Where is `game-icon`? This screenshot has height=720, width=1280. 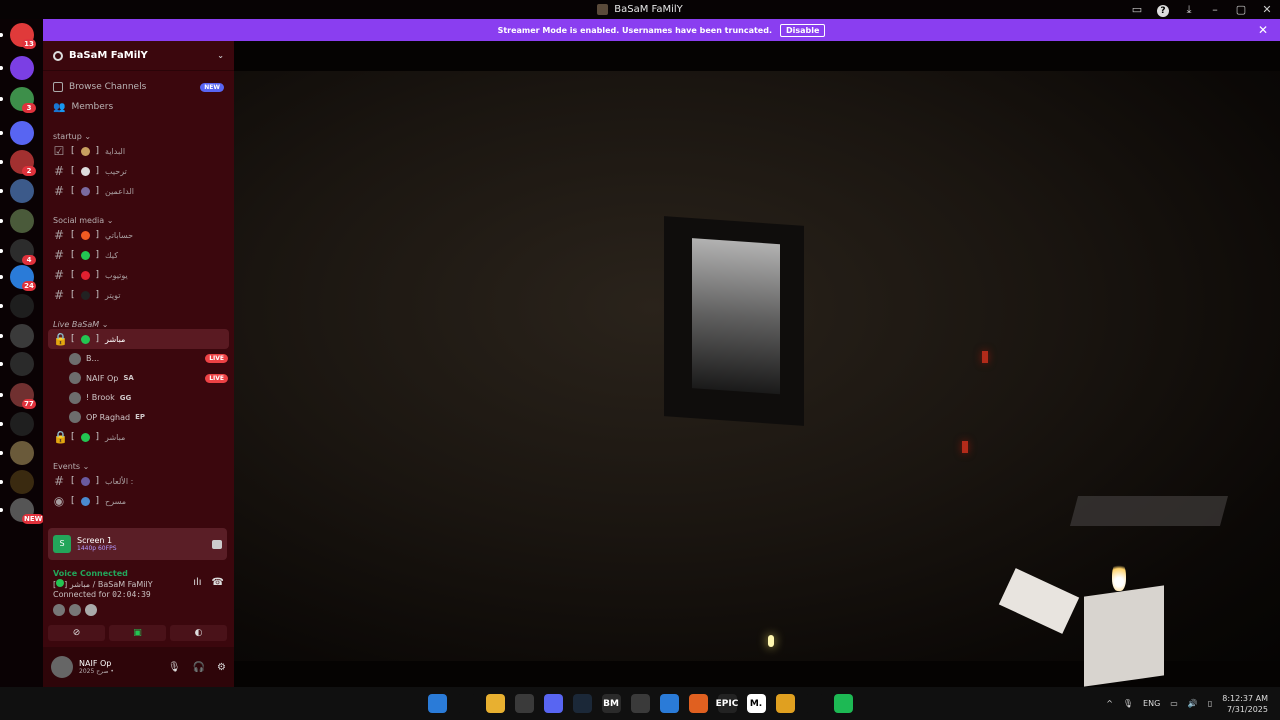
game-icon is located at coordinates (785, 703).